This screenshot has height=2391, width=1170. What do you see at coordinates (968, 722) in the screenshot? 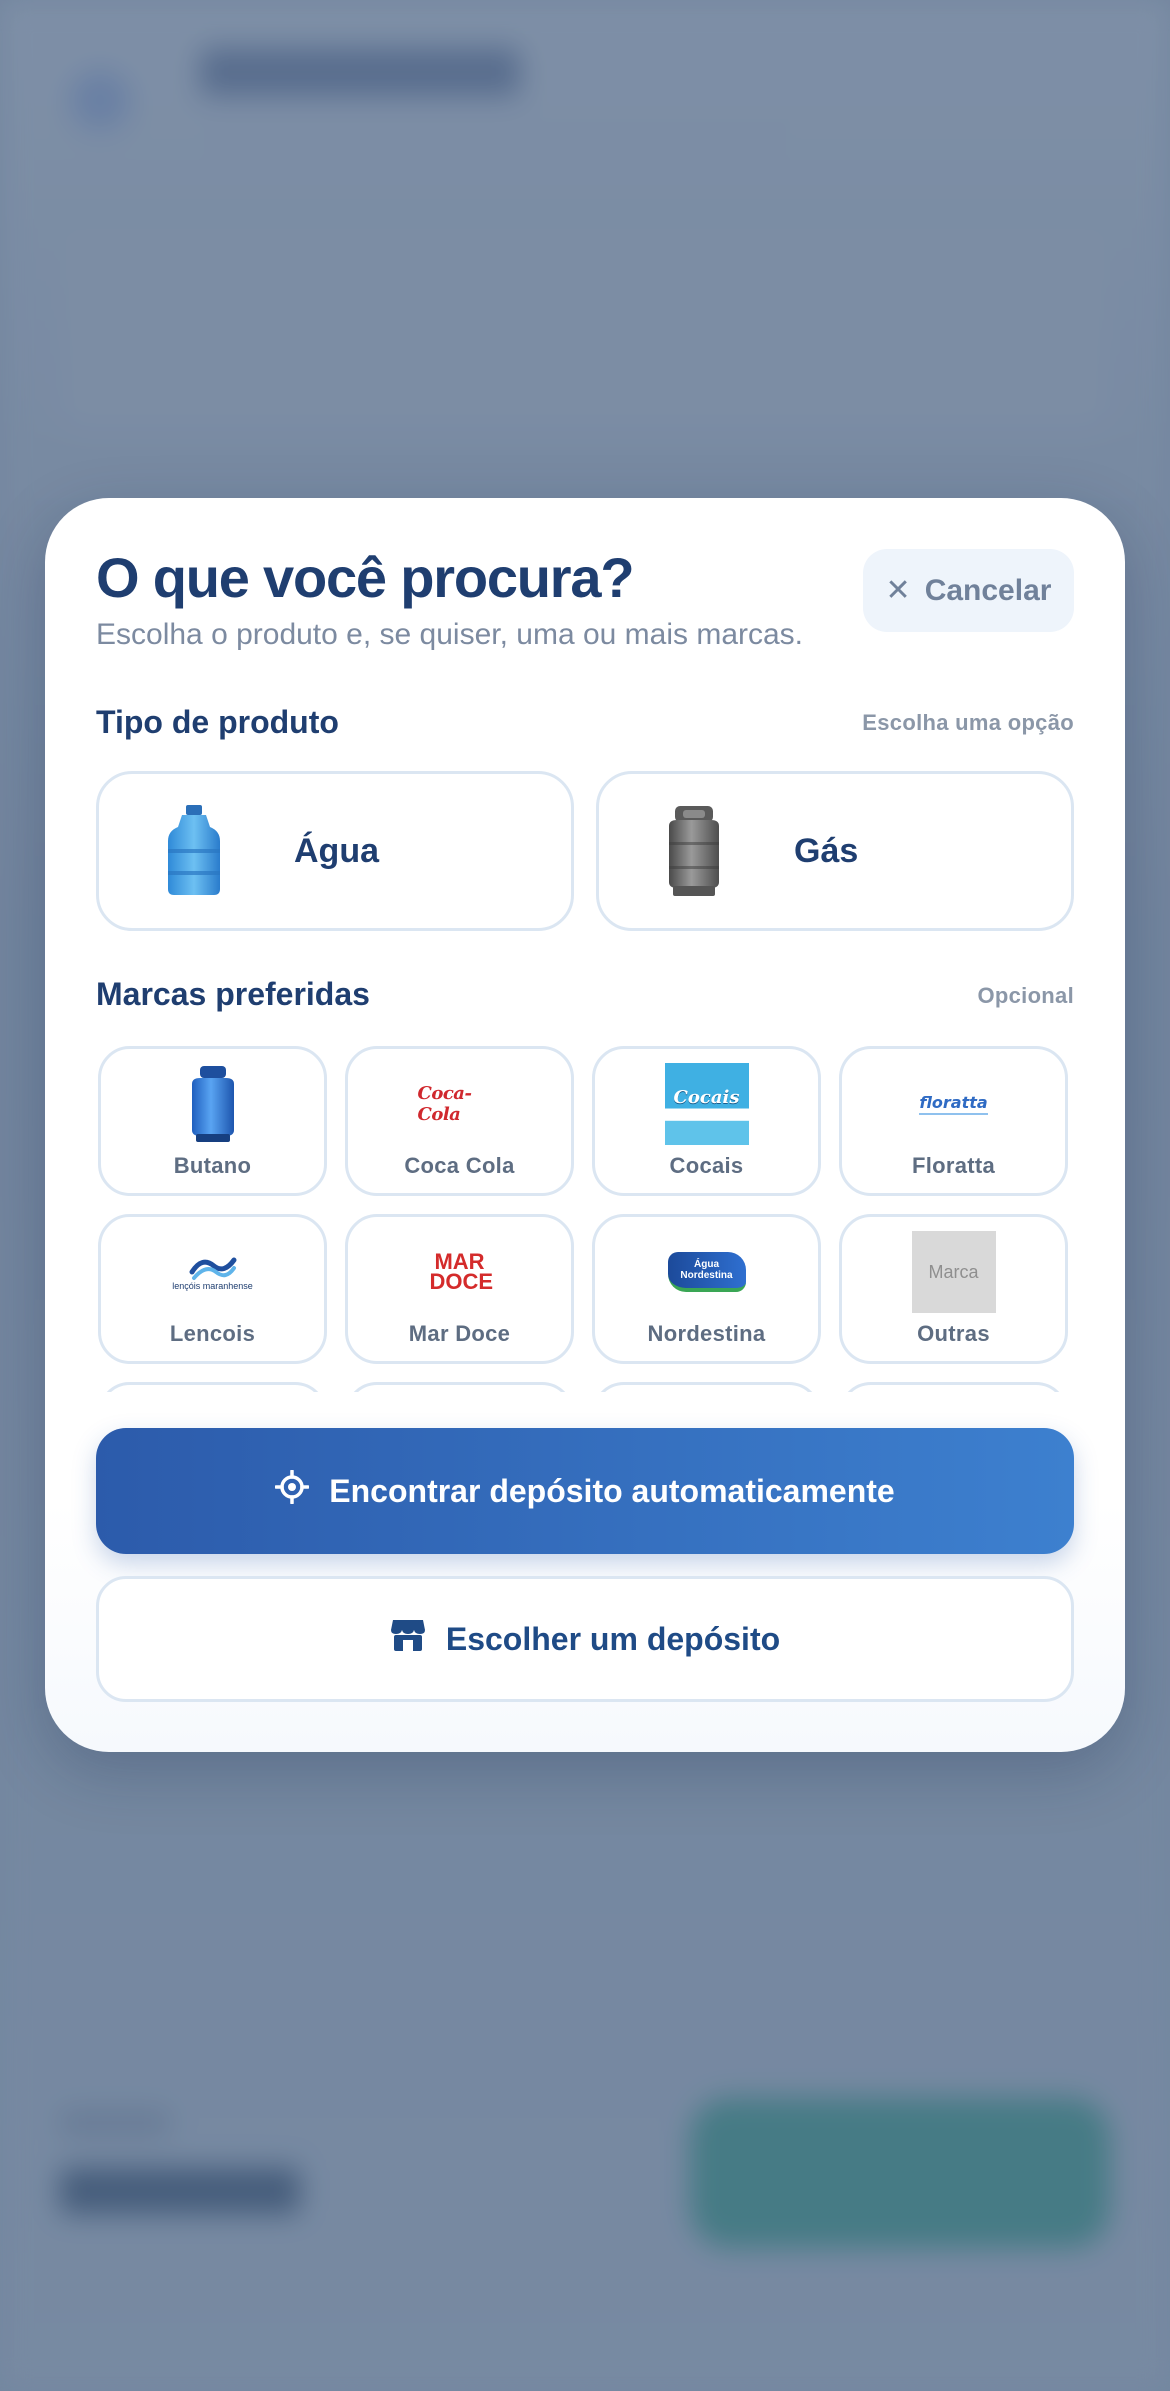
I see `product-type-hint: Escolha uma opção` at bounding box center [968, 722].